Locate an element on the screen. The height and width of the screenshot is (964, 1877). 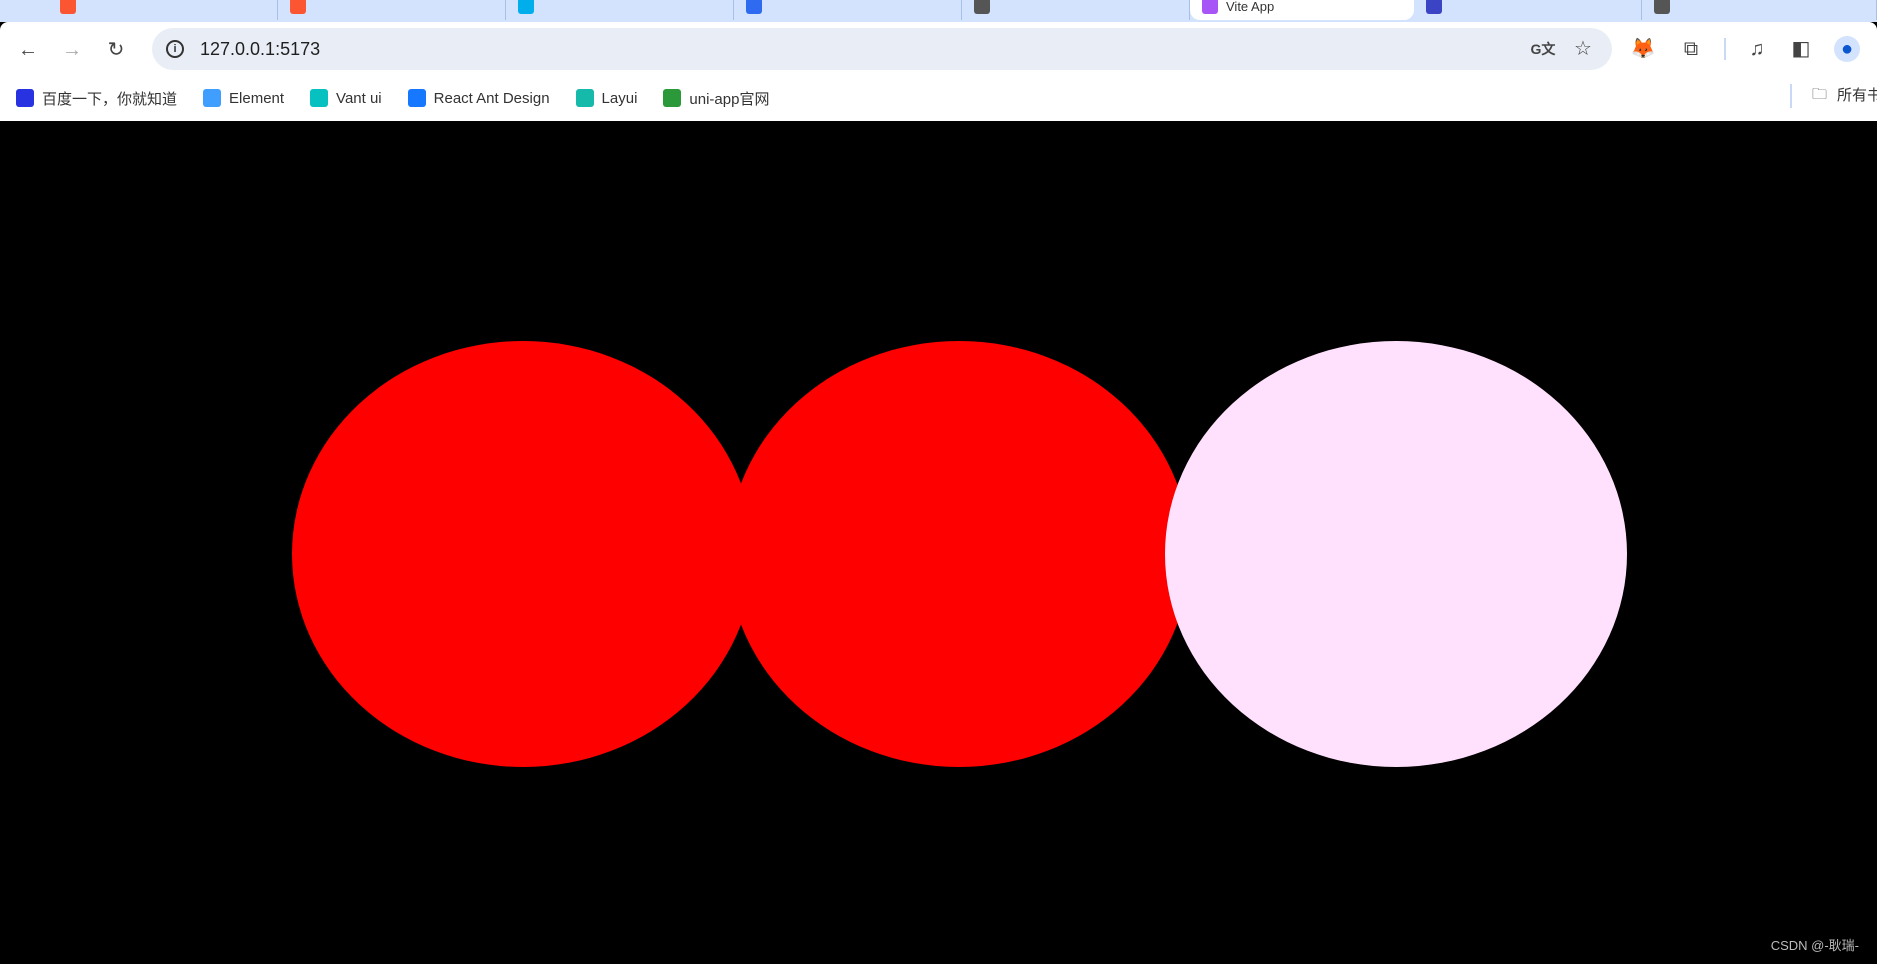
baidu-translate-icon is located at coordinates (754, 7).